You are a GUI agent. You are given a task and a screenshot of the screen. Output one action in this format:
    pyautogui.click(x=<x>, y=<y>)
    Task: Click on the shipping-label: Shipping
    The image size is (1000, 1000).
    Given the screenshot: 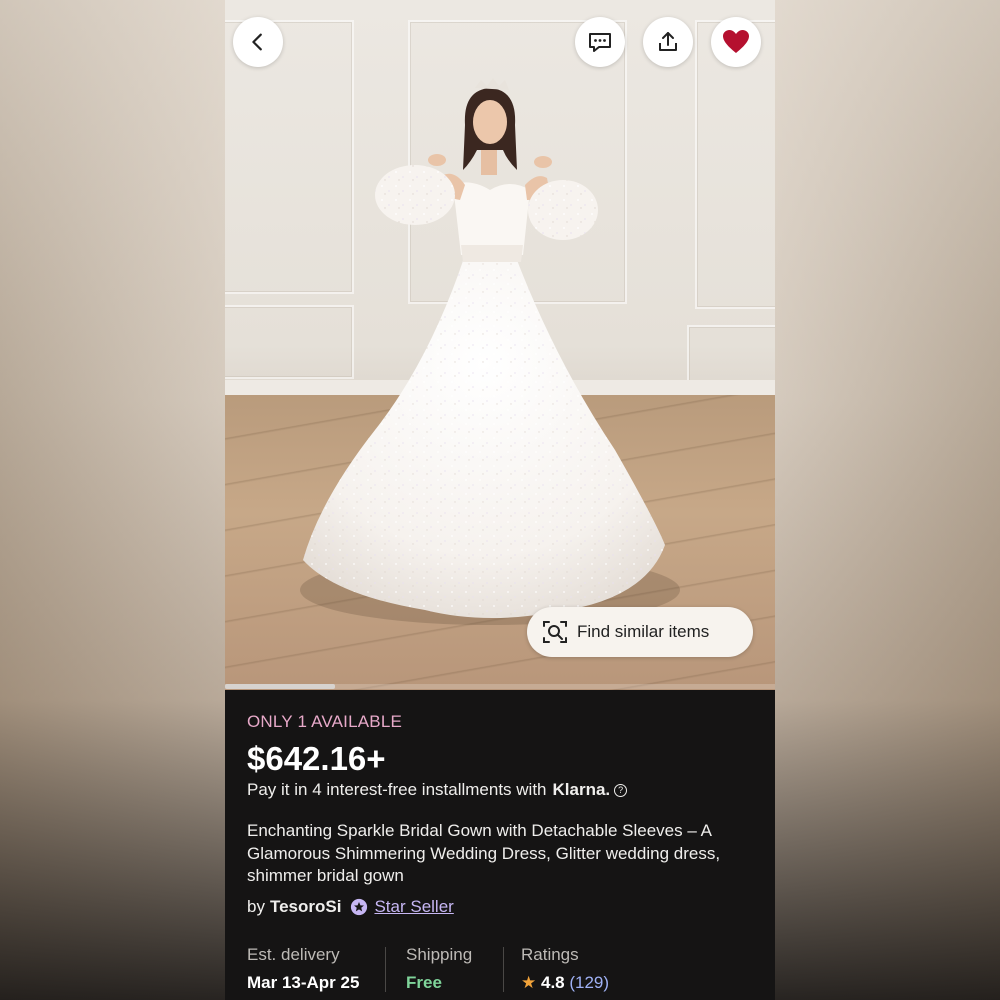 What is the action you would take?
    pyautogui.click(x=439, y=954)
    